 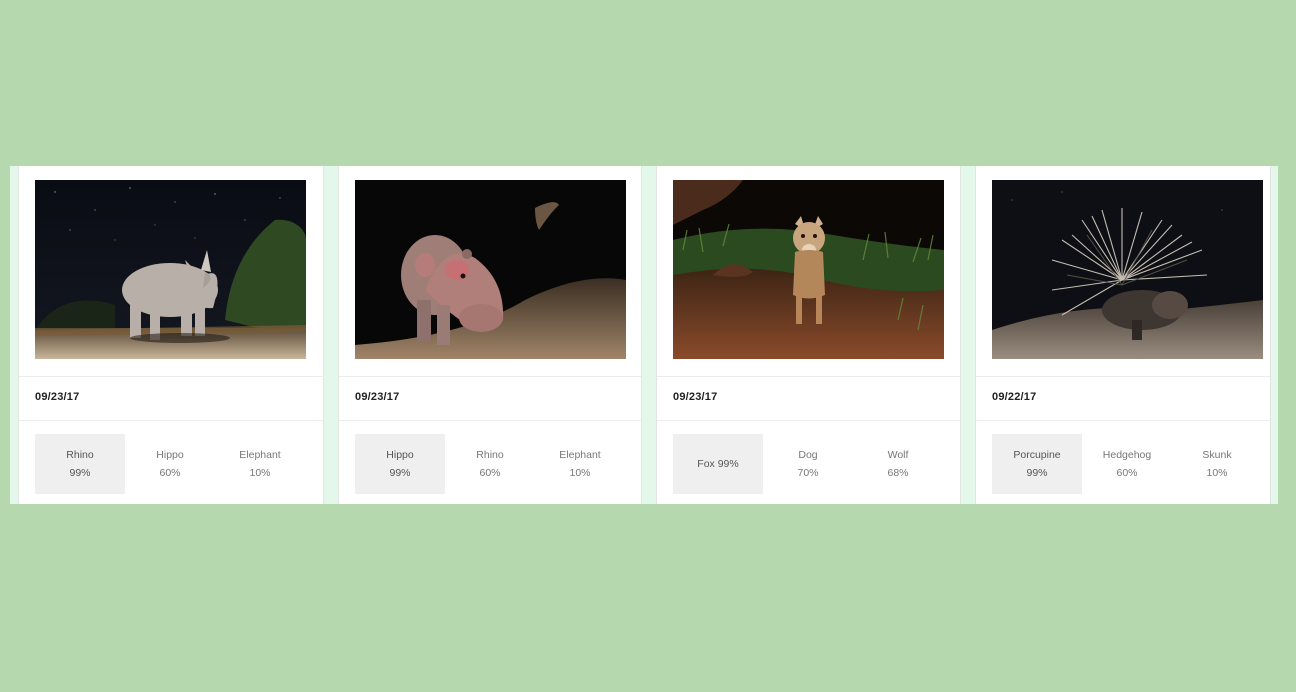 What do you see at coordinates (1217, 464) in the screenshot?
I see `prediction-option: Skunk 10%` at bounding box center [1217, 464].